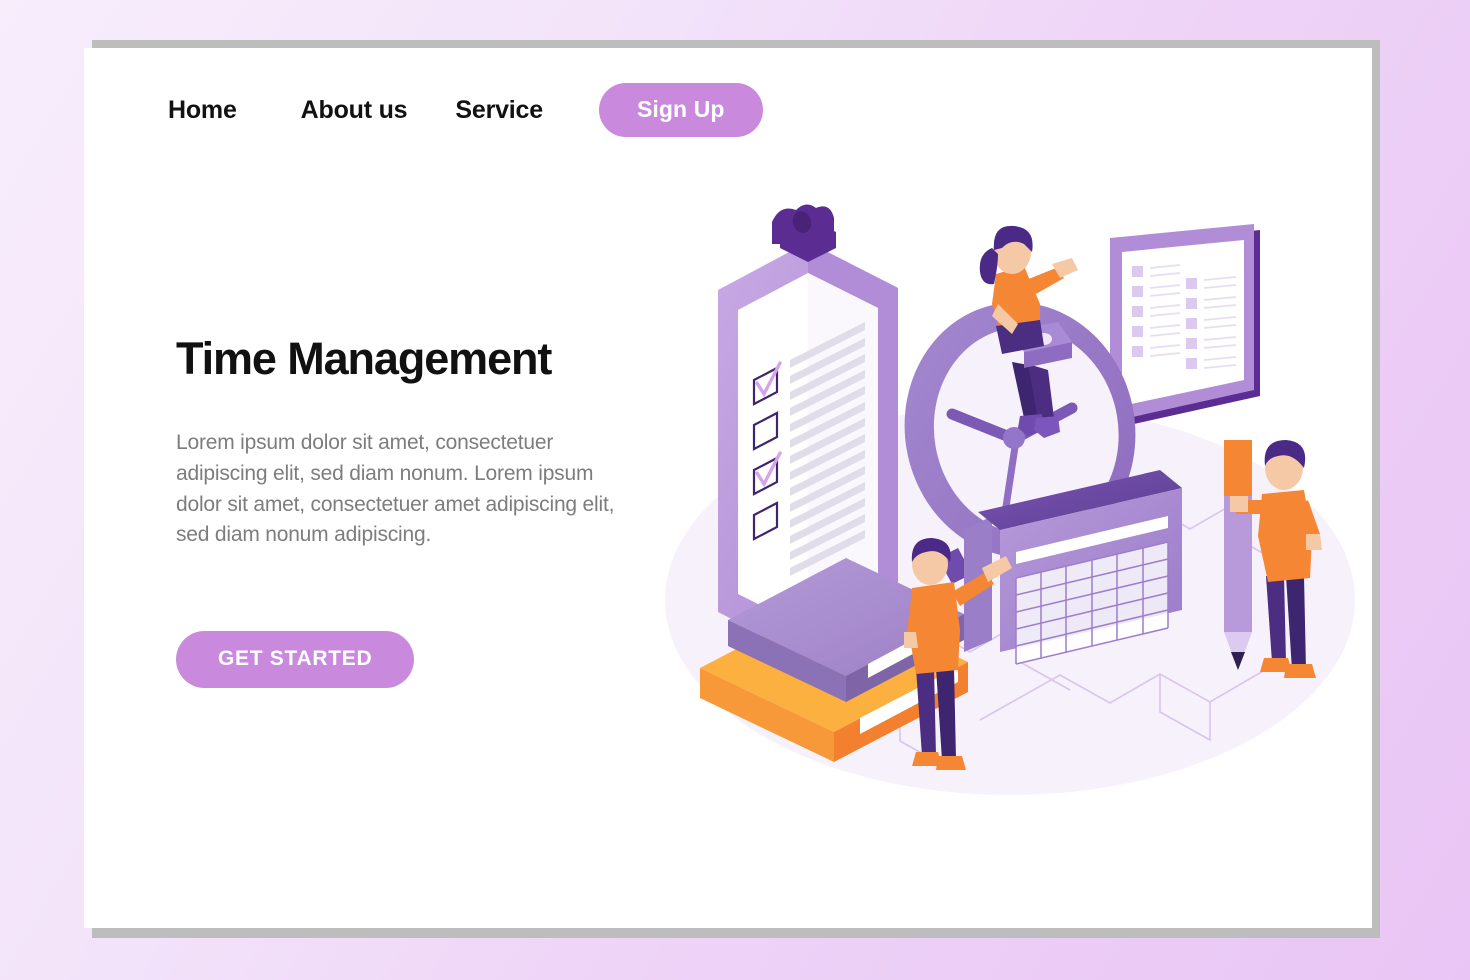  Describe the element at coordinates (1238, 555) in the screenshot. I see `giant-pencil` at that location.